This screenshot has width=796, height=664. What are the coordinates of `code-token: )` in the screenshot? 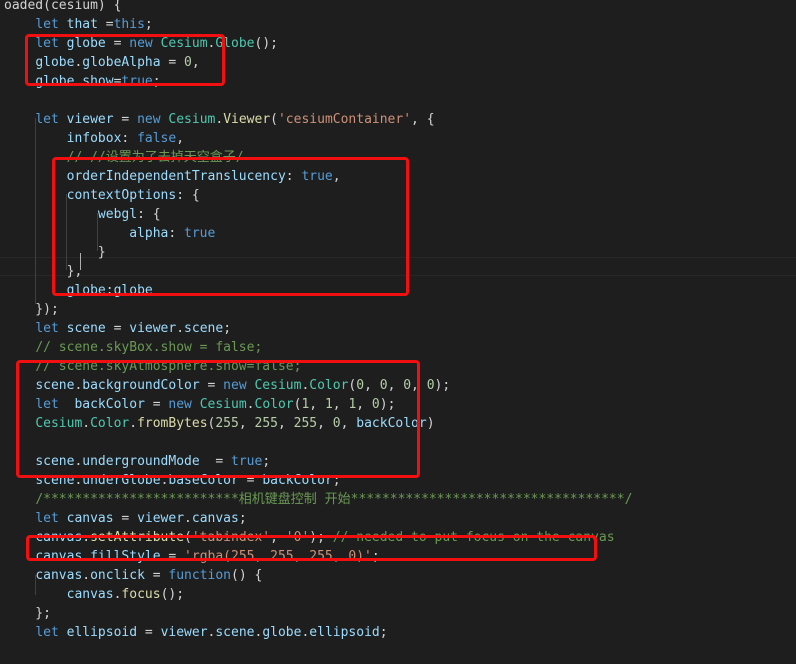 It's located at (430, 423).